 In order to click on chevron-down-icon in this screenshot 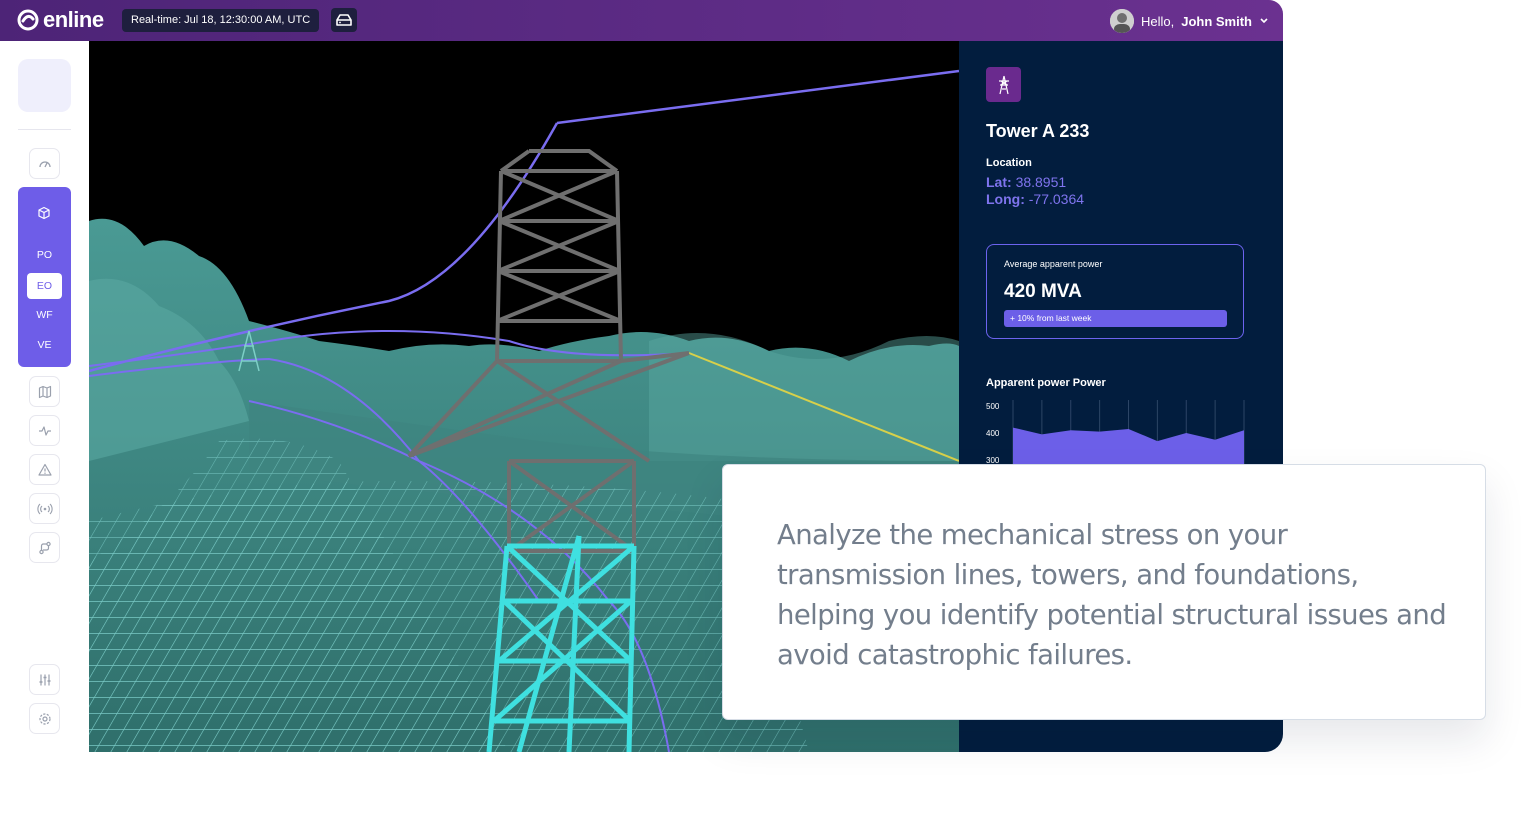, I will do `click(1264, 21)`.